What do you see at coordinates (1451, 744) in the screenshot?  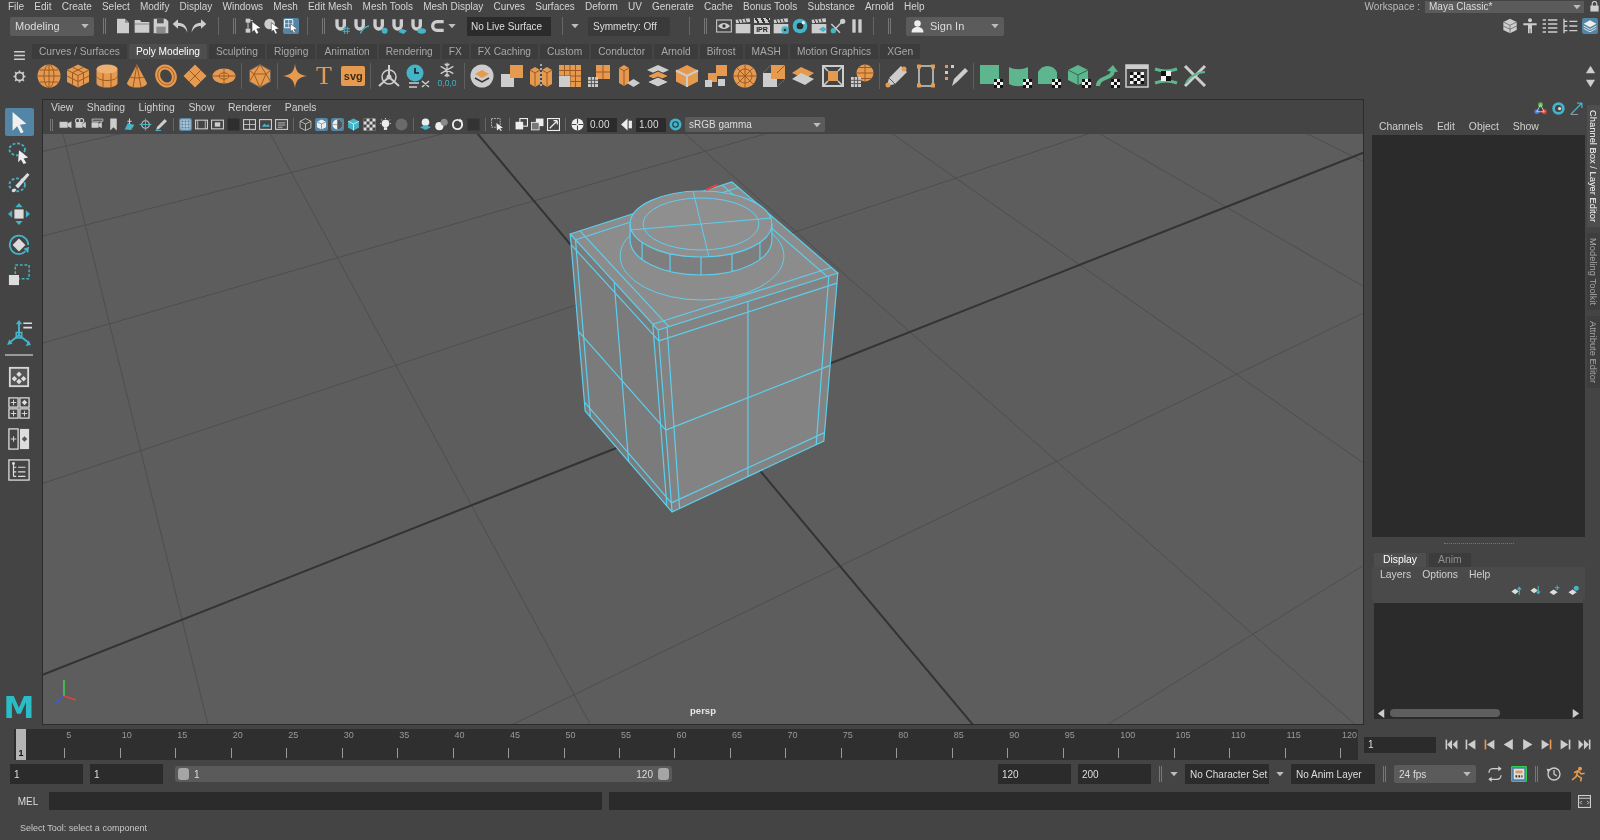 I see `skip-to-start-icon` at bounding box center [1451, 744].